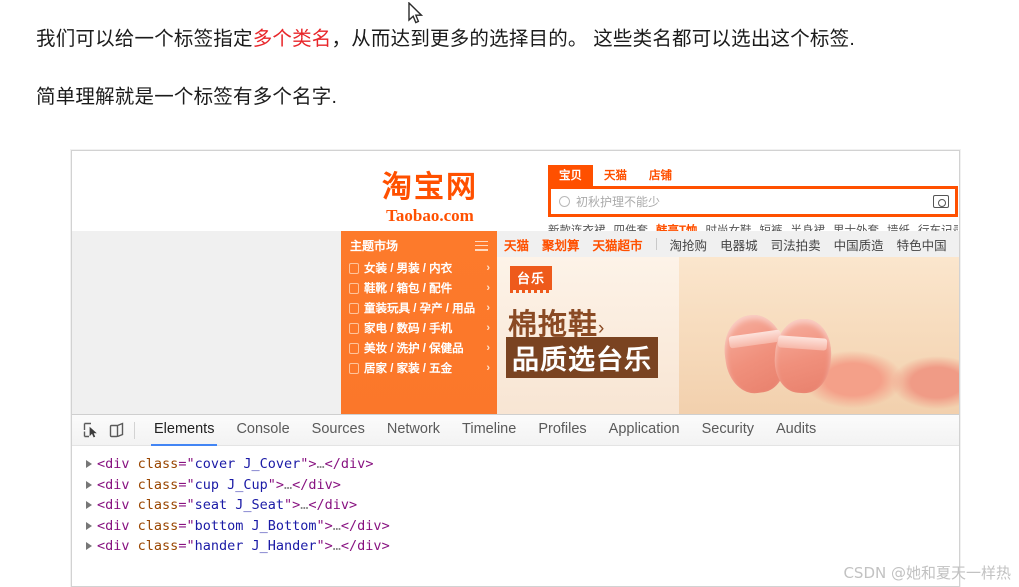 This screenshot has width=1019, height=587. I want to click on toolbar-divider, so click(134, 430).